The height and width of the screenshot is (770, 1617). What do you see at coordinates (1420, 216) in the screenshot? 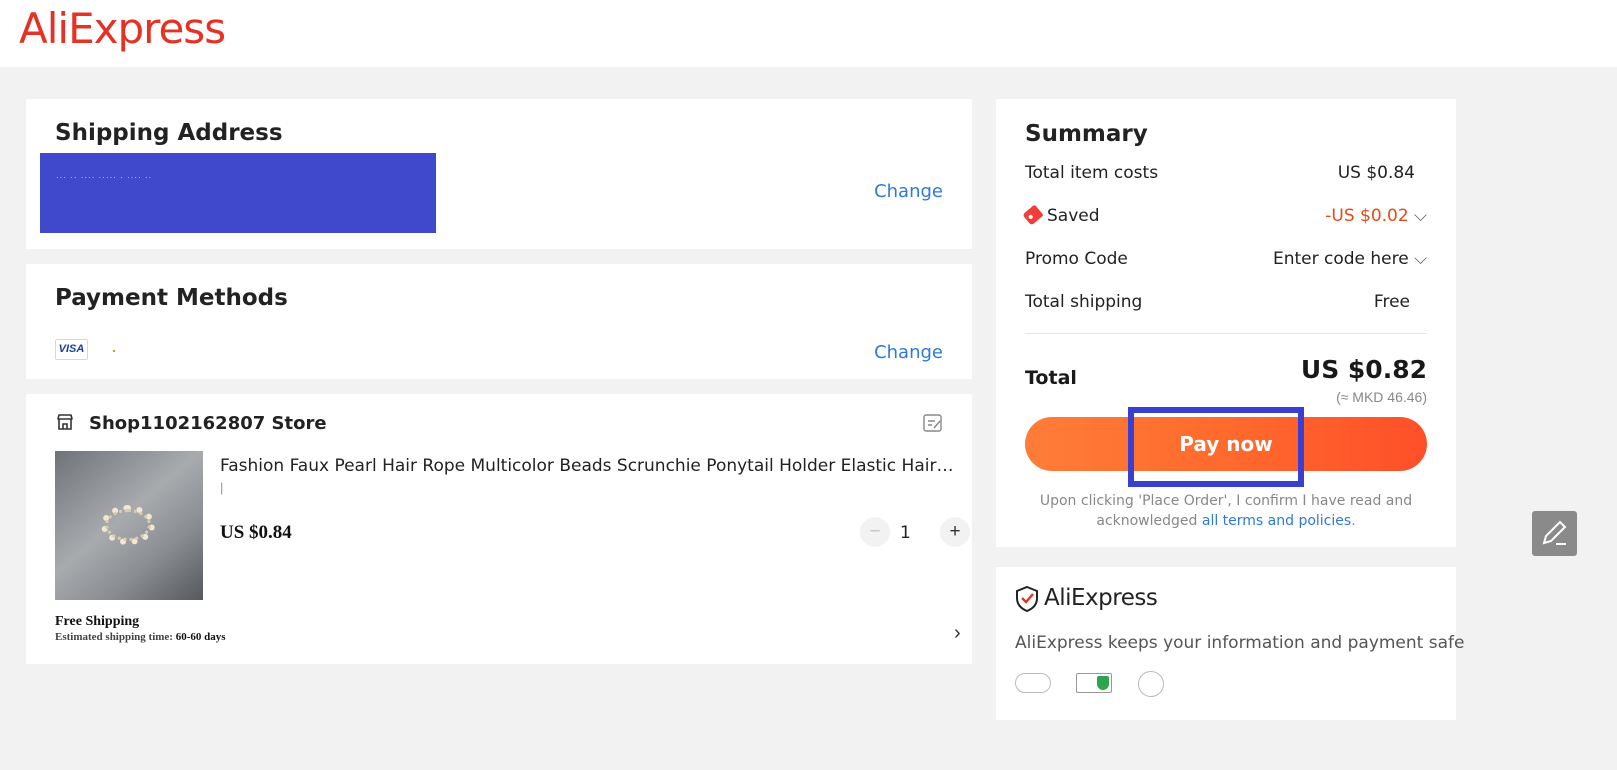
I see `saved-chevron-down-icon: ⌵` at bounding box center [1420, 216].